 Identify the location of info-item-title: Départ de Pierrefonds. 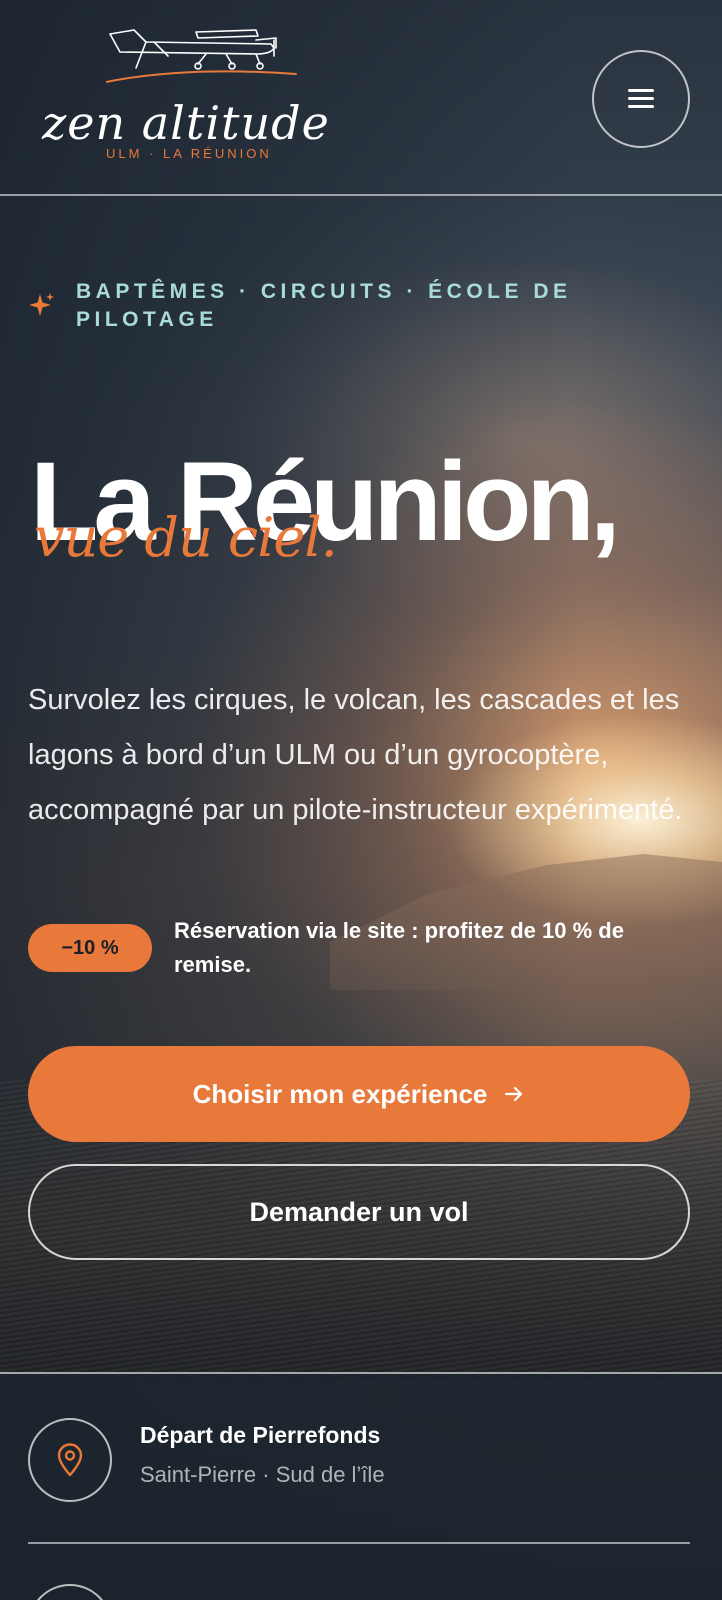
(260, 1435).